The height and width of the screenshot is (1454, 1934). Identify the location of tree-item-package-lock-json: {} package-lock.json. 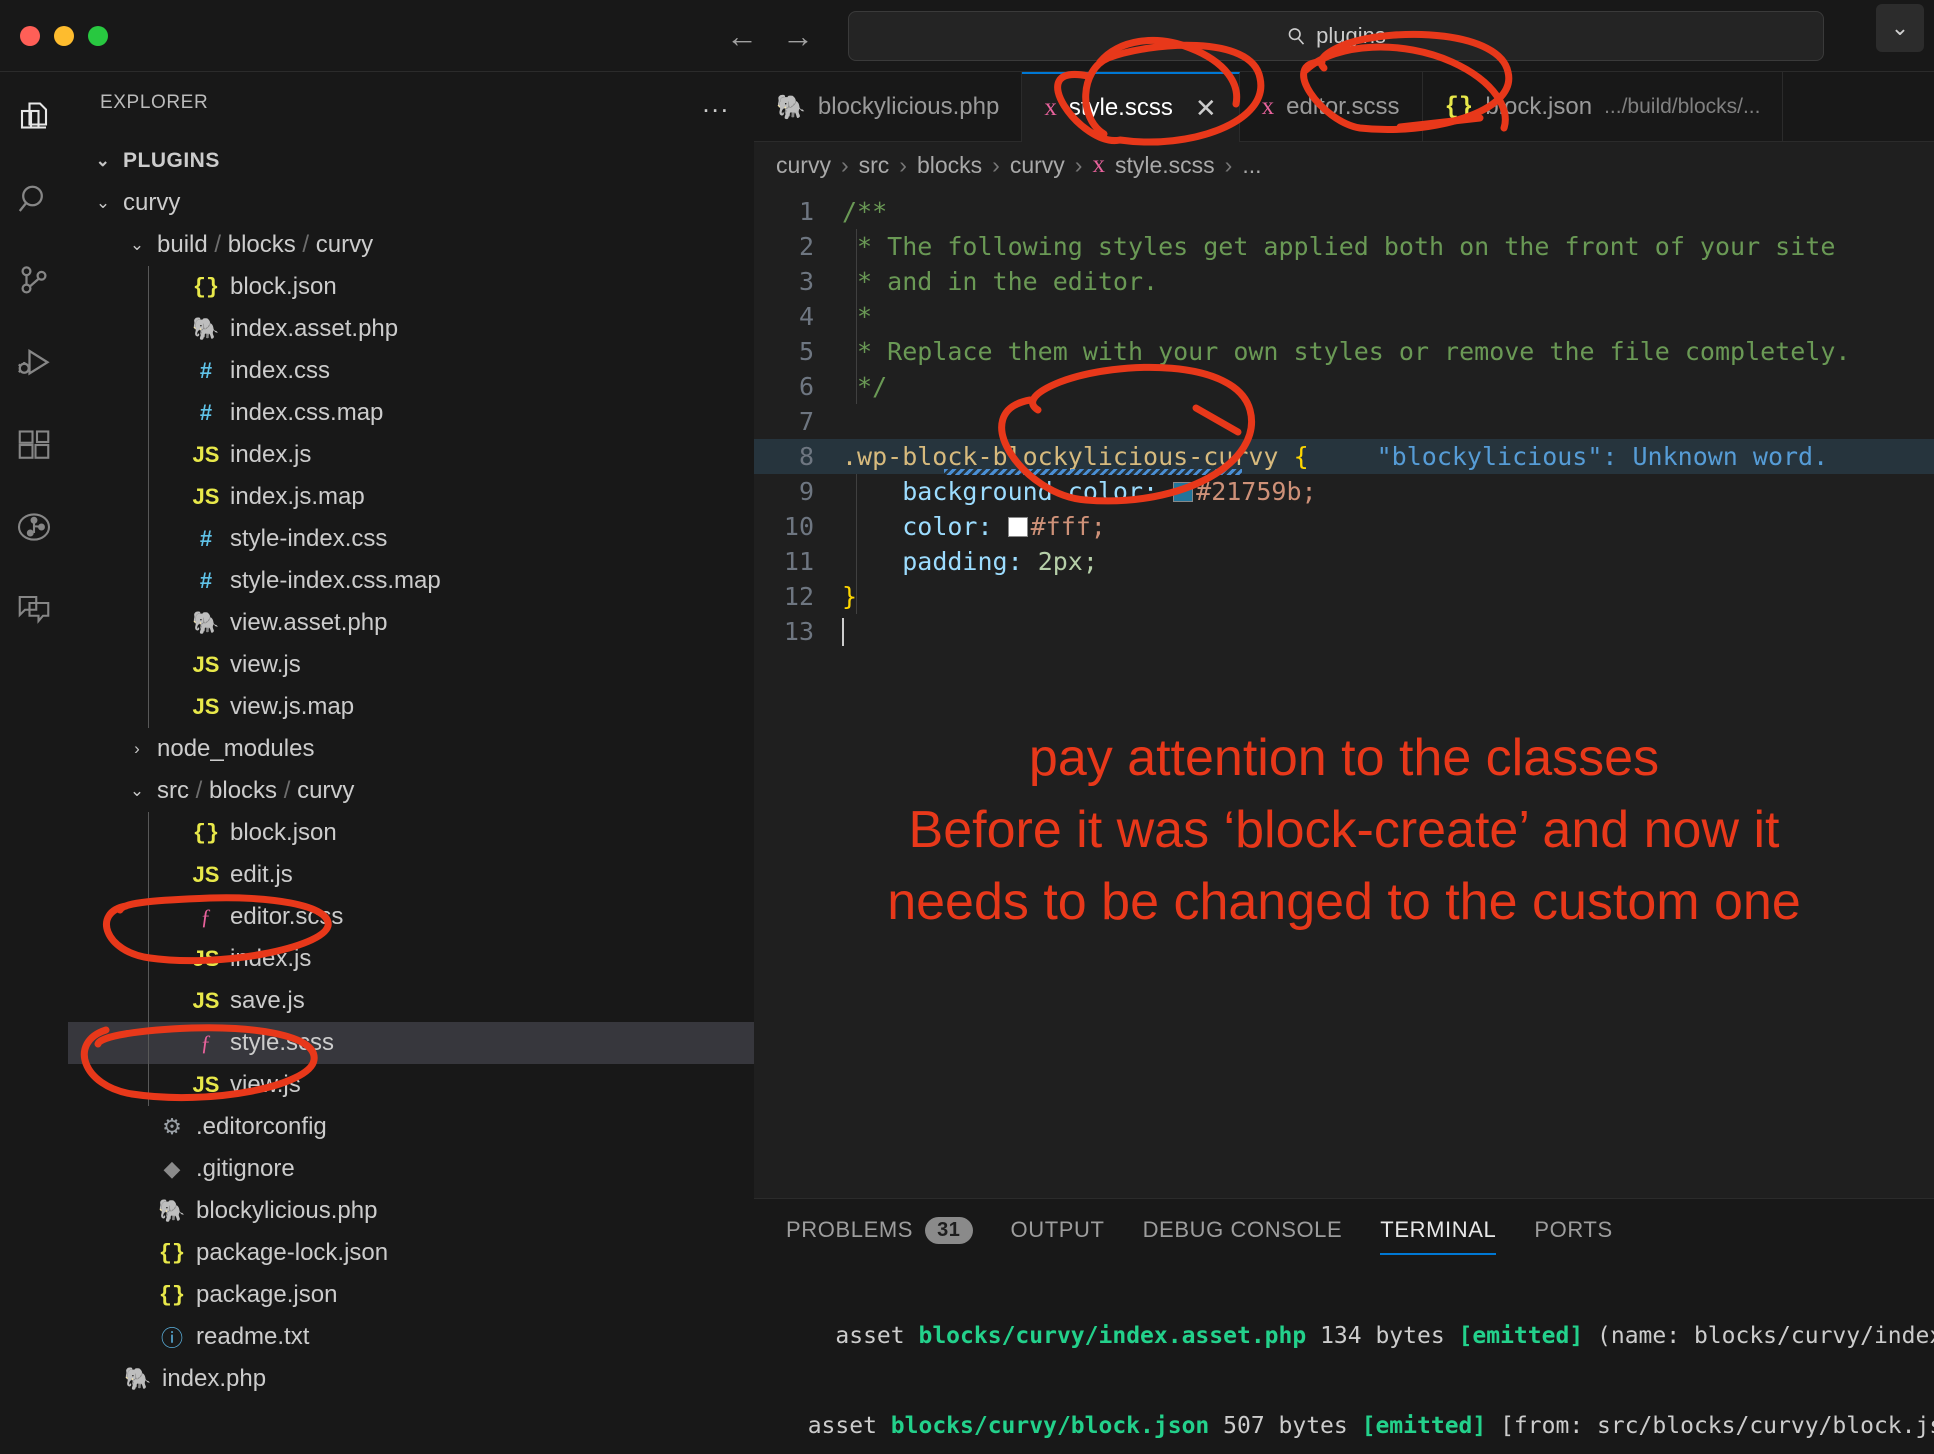
(411, 1253).